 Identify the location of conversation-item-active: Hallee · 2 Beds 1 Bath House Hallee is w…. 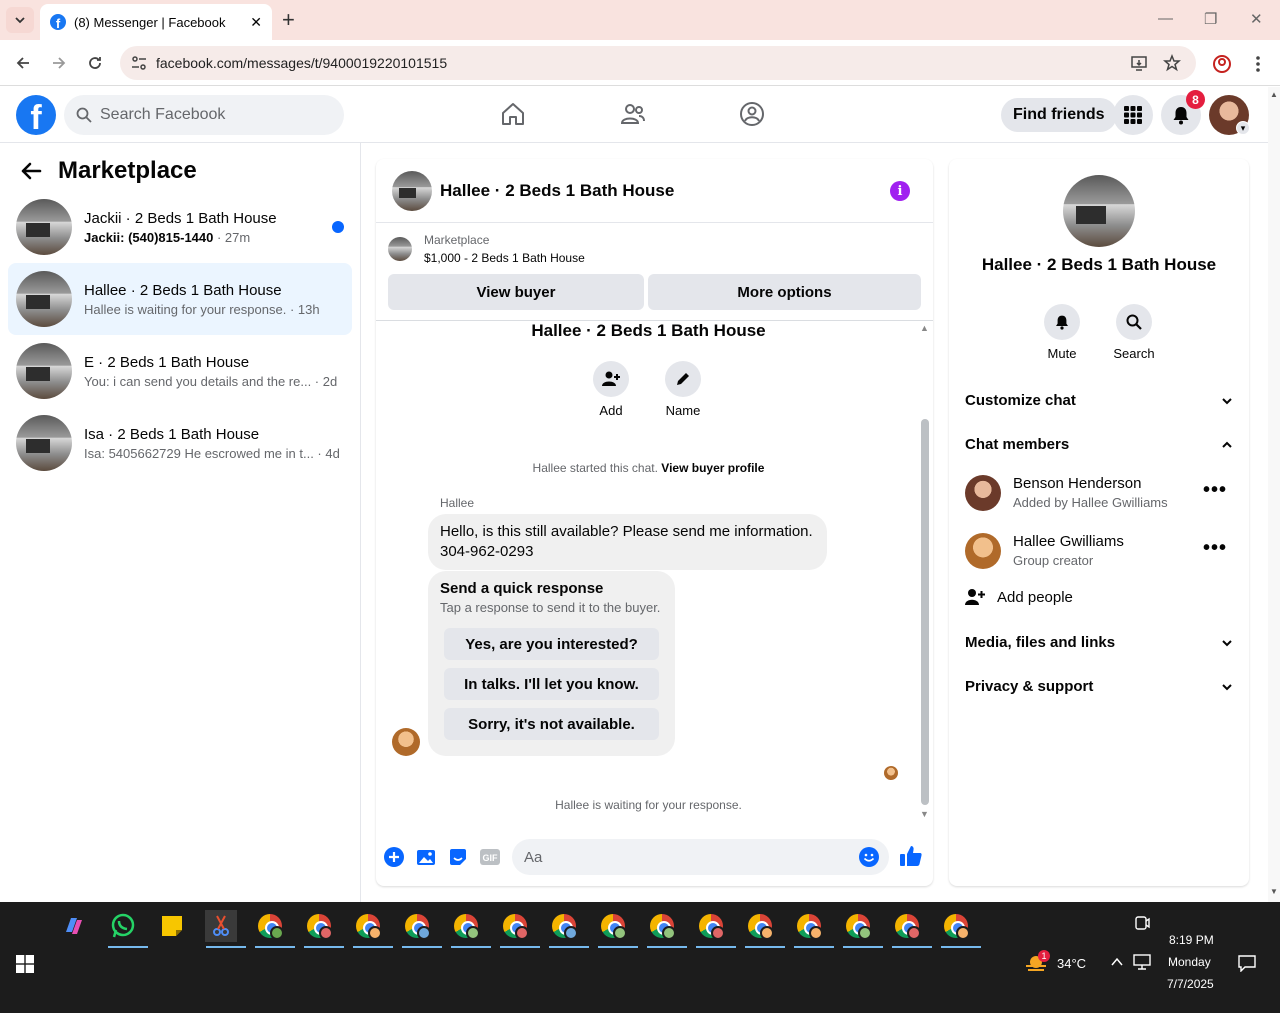
(180, 299).